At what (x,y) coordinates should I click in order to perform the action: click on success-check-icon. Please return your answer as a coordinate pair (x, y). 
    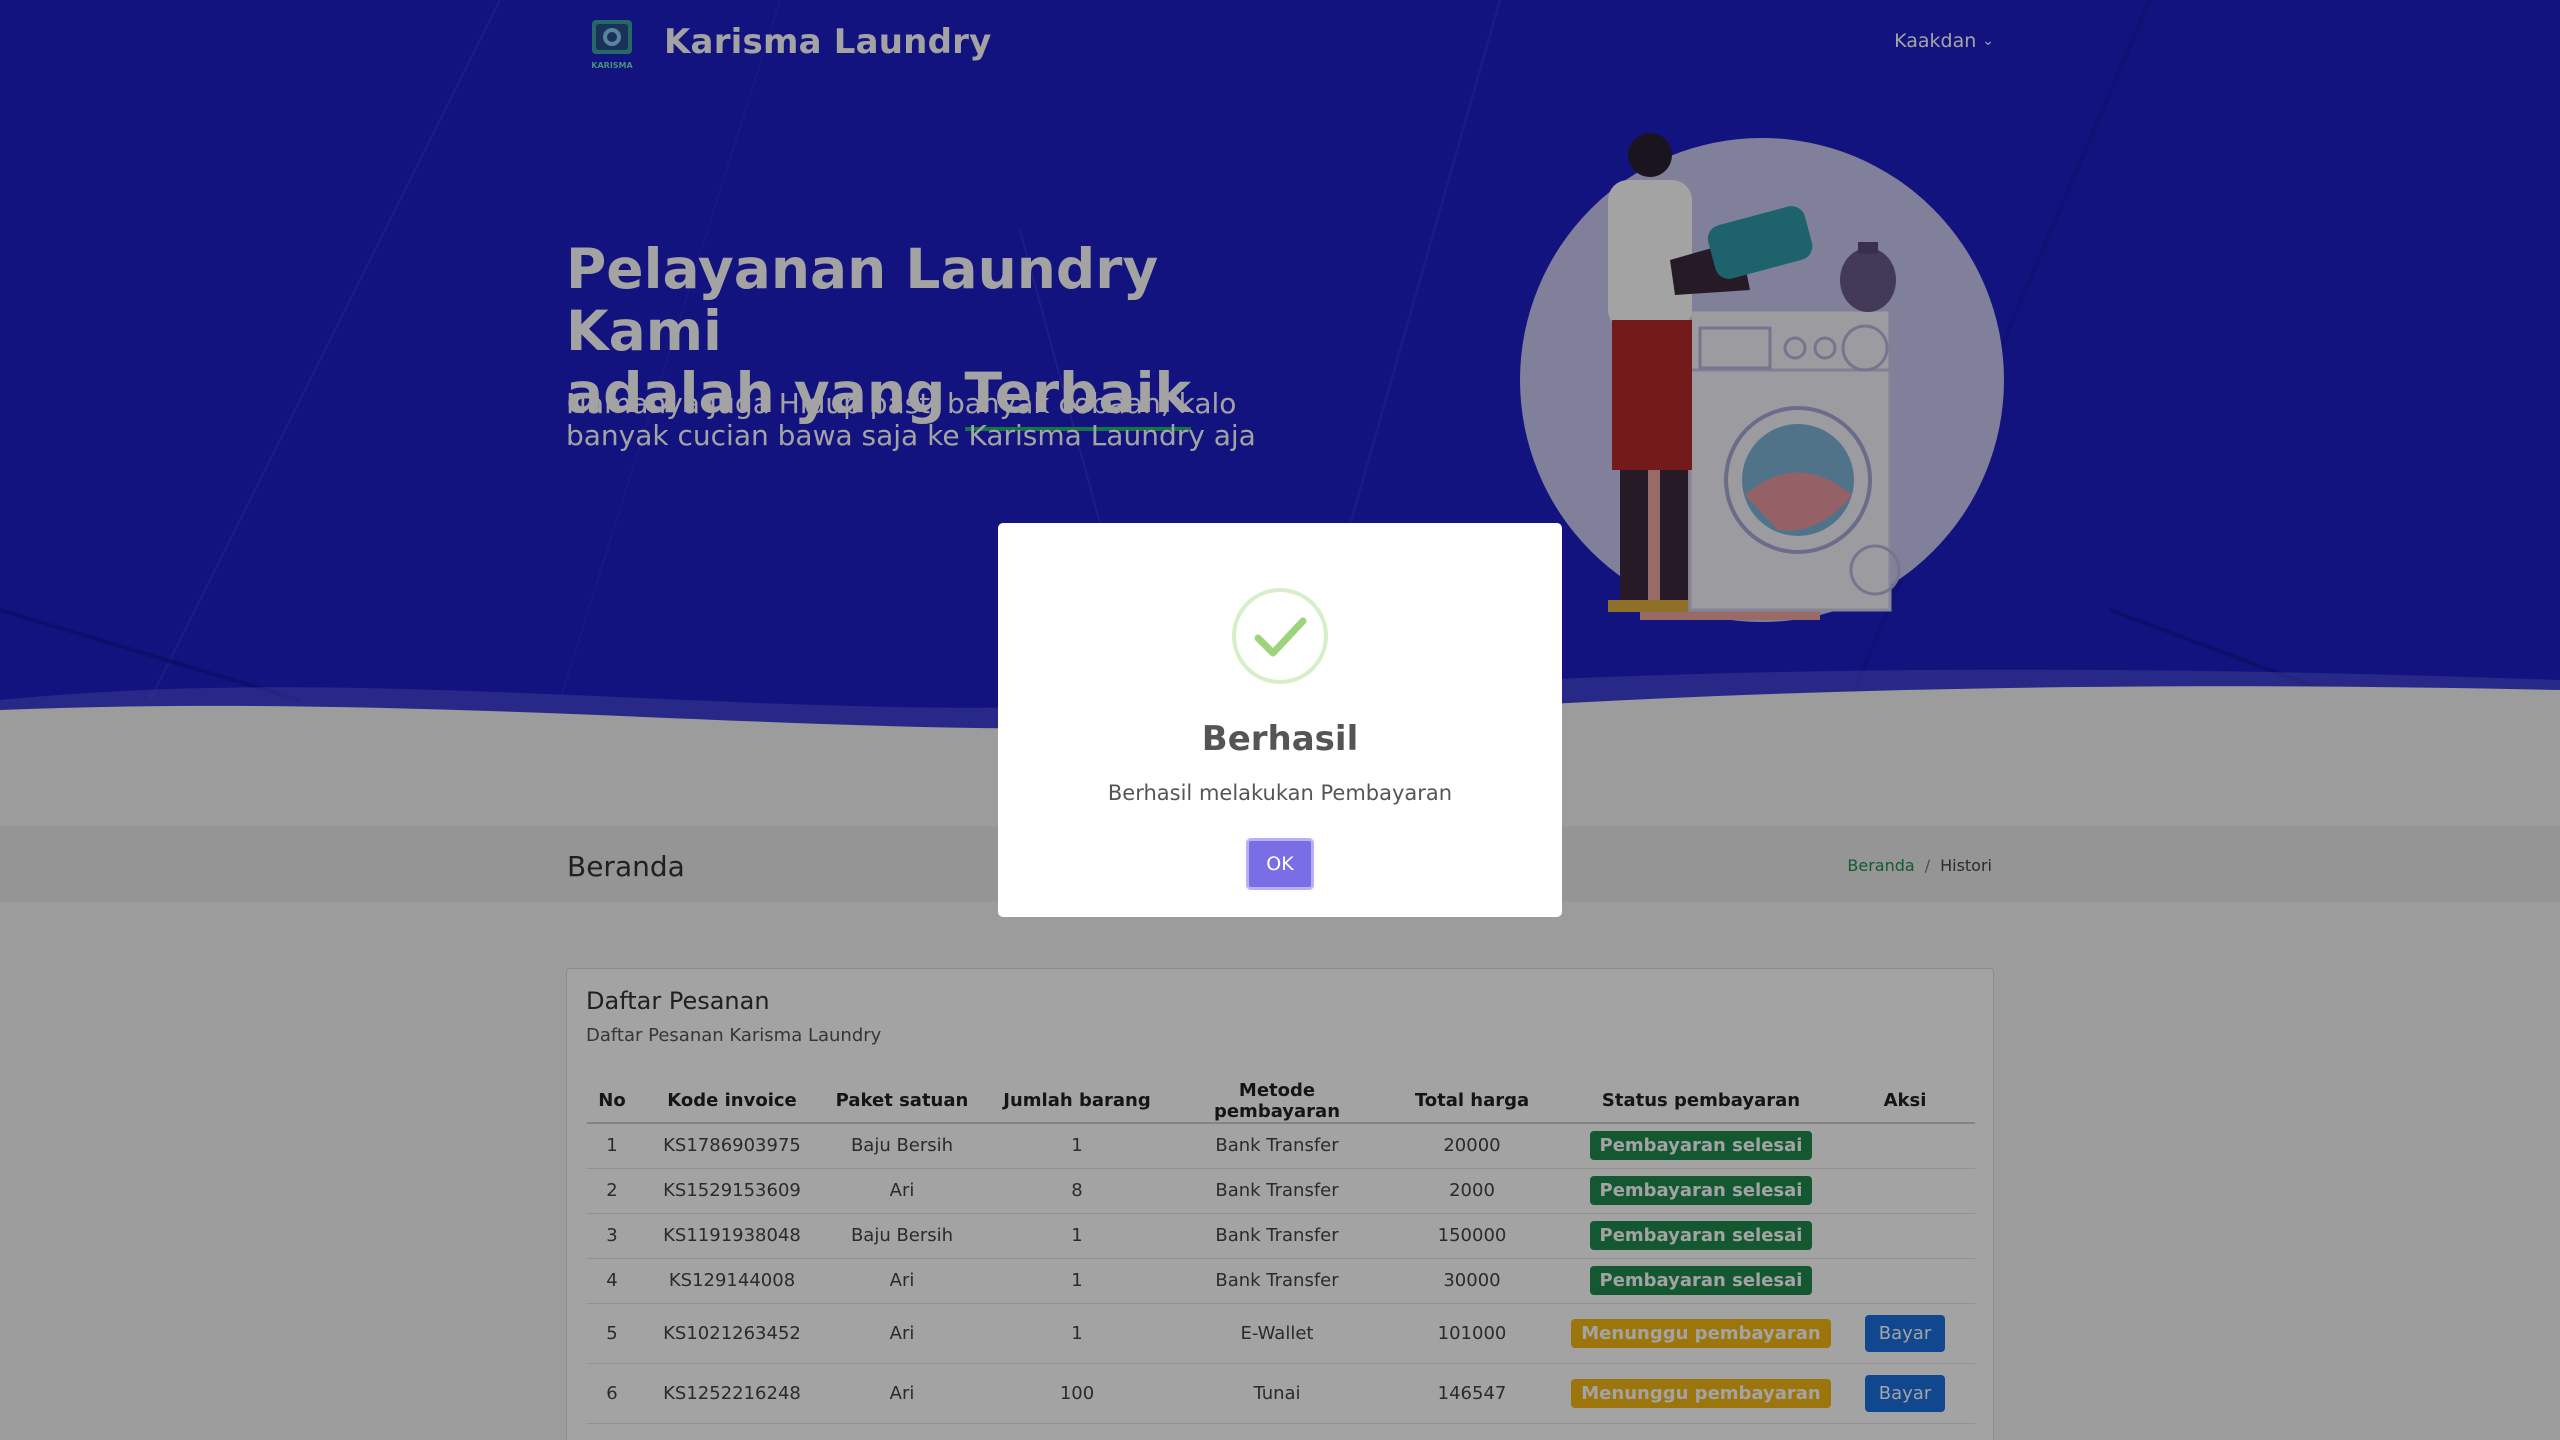
    Looking at the image, I should click on (1280, 636).